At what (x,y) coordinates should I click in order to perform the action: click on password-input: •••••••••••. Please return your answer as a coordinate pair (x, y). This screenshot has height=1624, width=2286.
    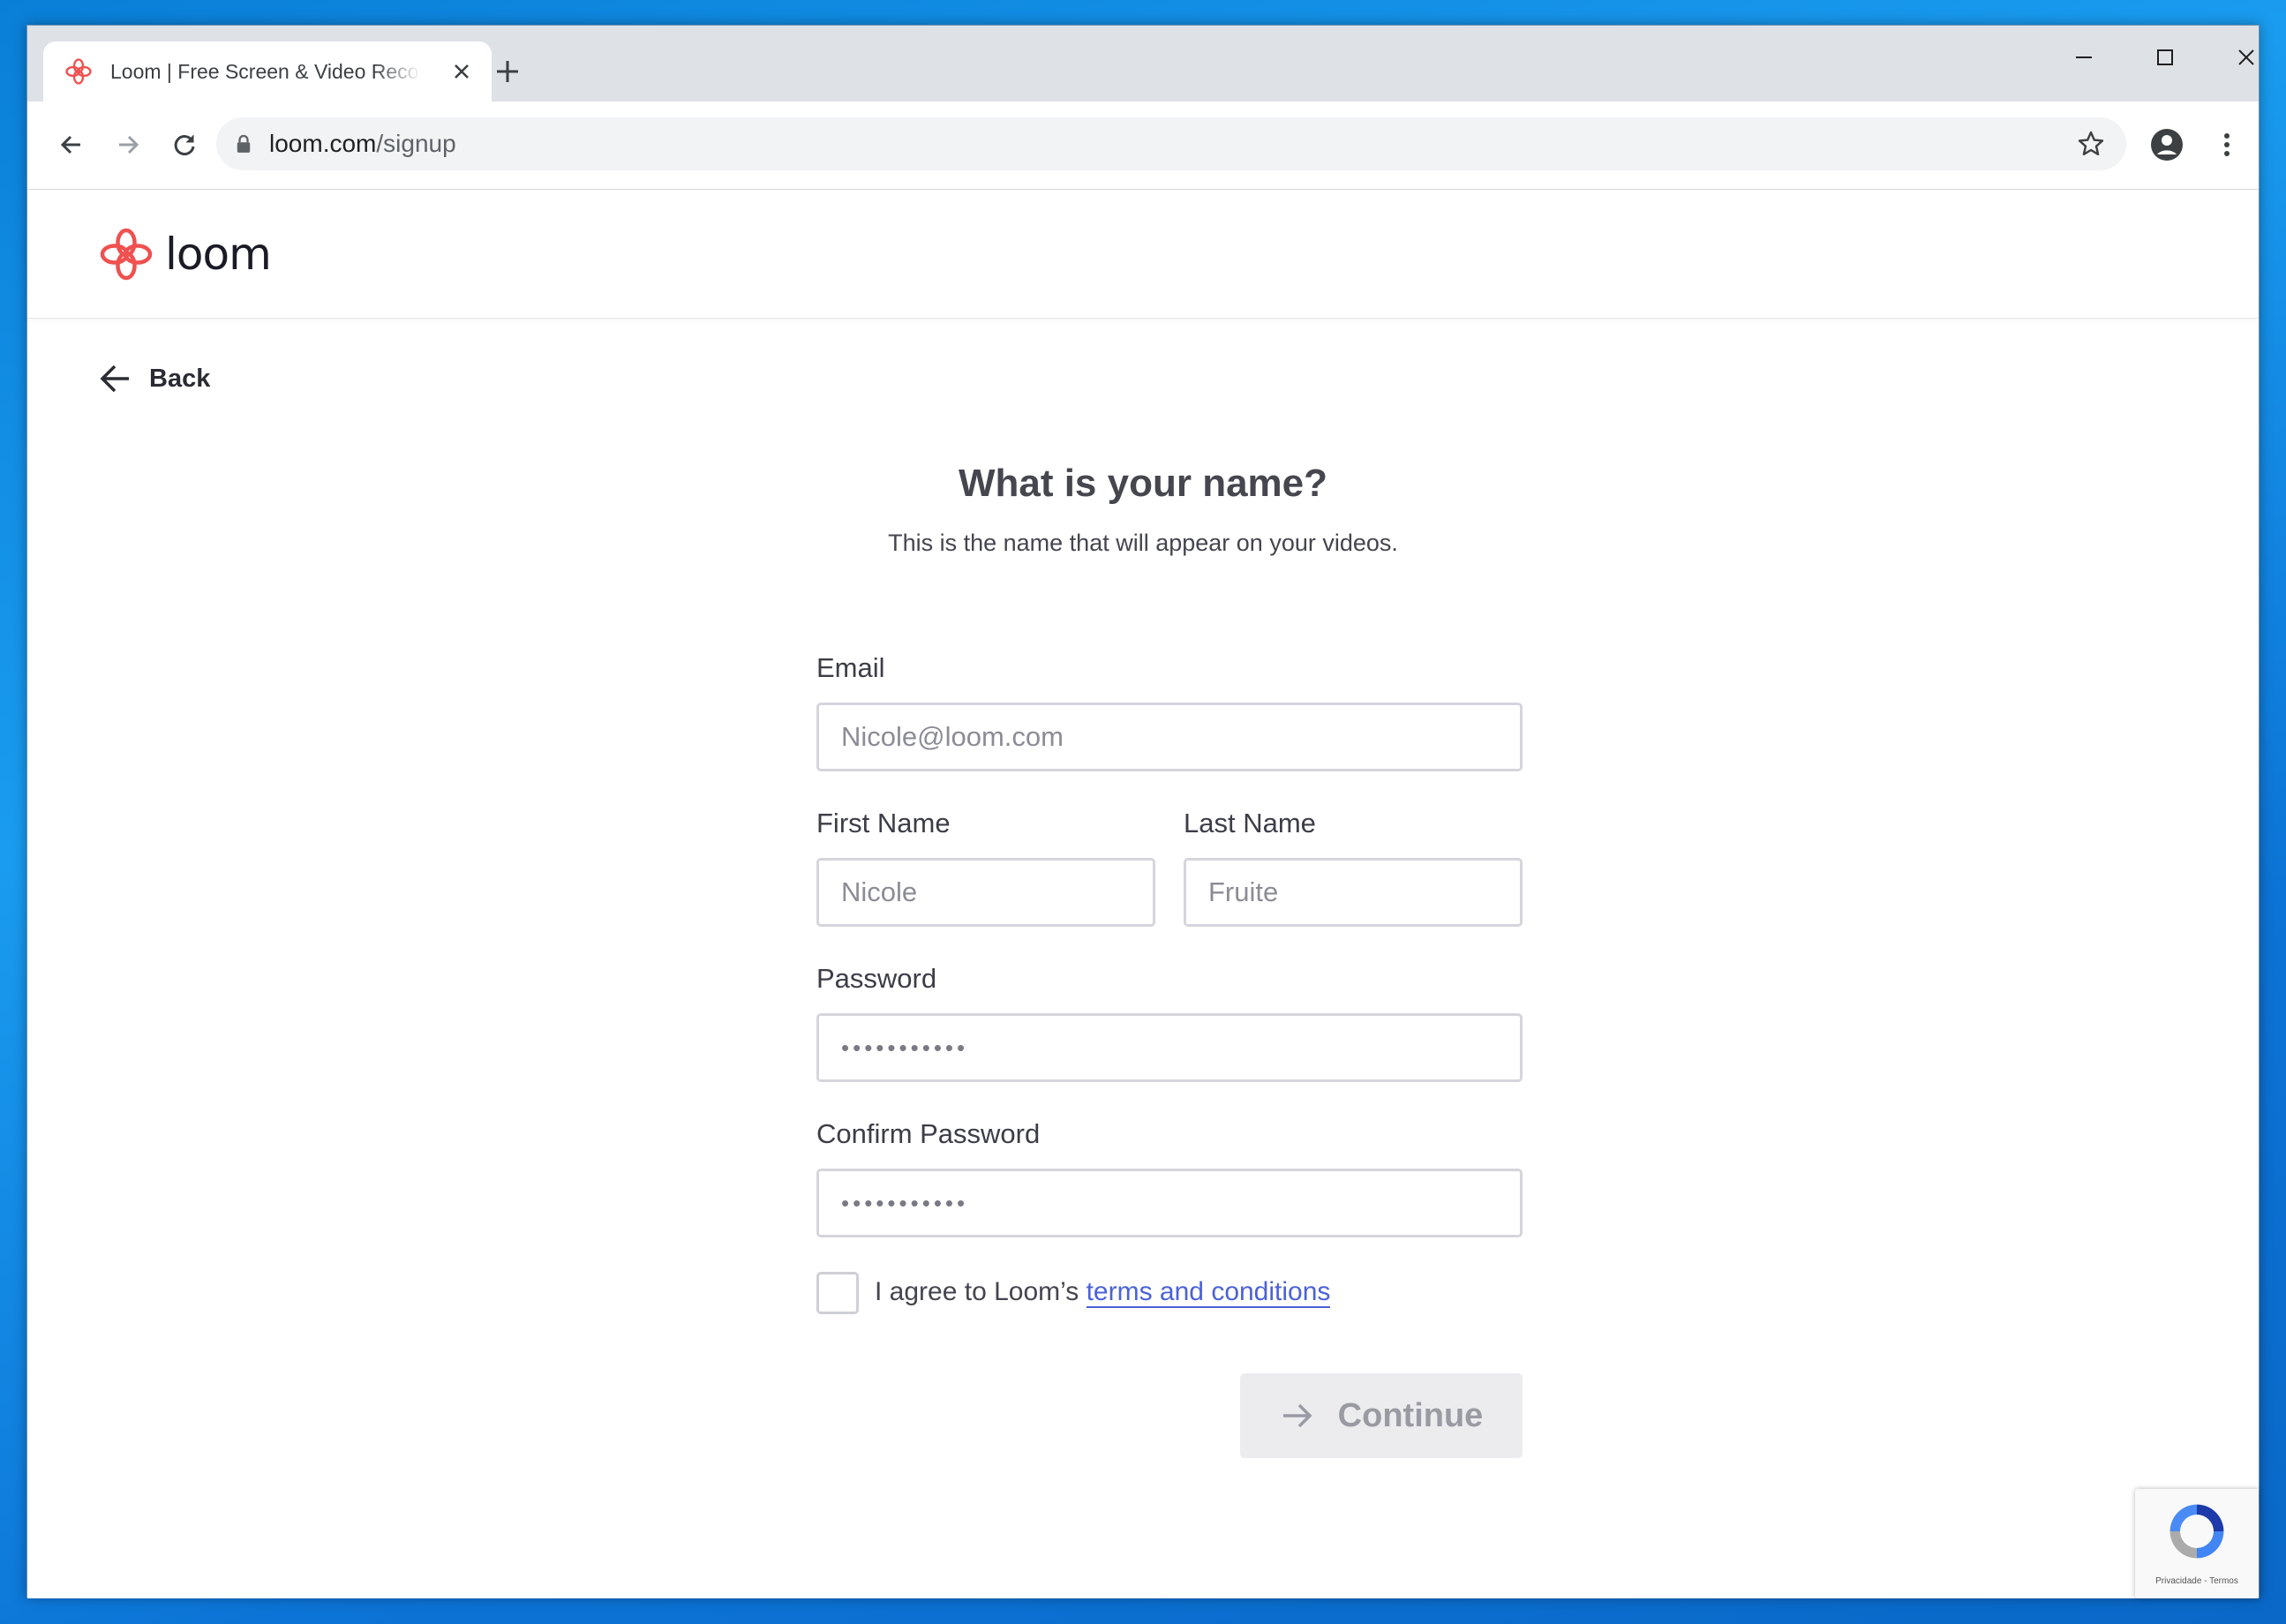
    Looking at the image, I should click on (1169, 1047).